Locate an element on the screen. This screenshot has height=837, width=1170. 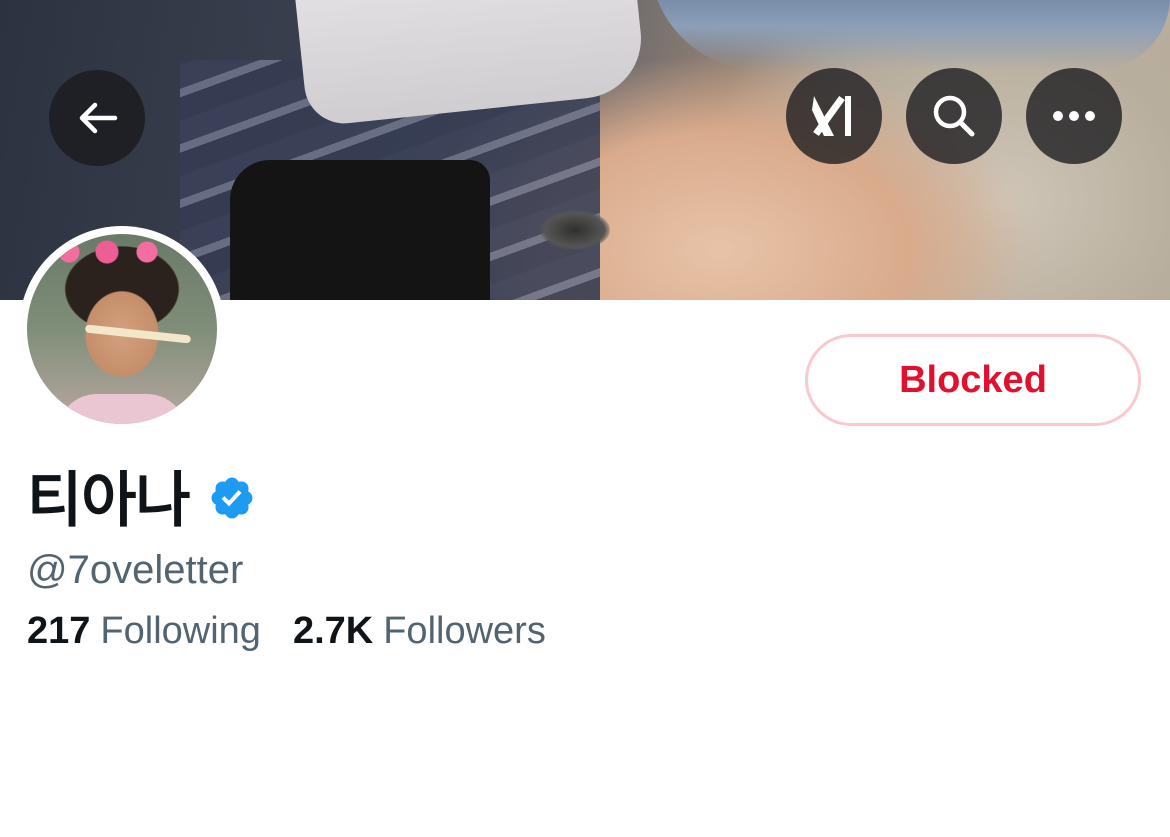
display-name: 티아나 is located at coordinates (109, 500).